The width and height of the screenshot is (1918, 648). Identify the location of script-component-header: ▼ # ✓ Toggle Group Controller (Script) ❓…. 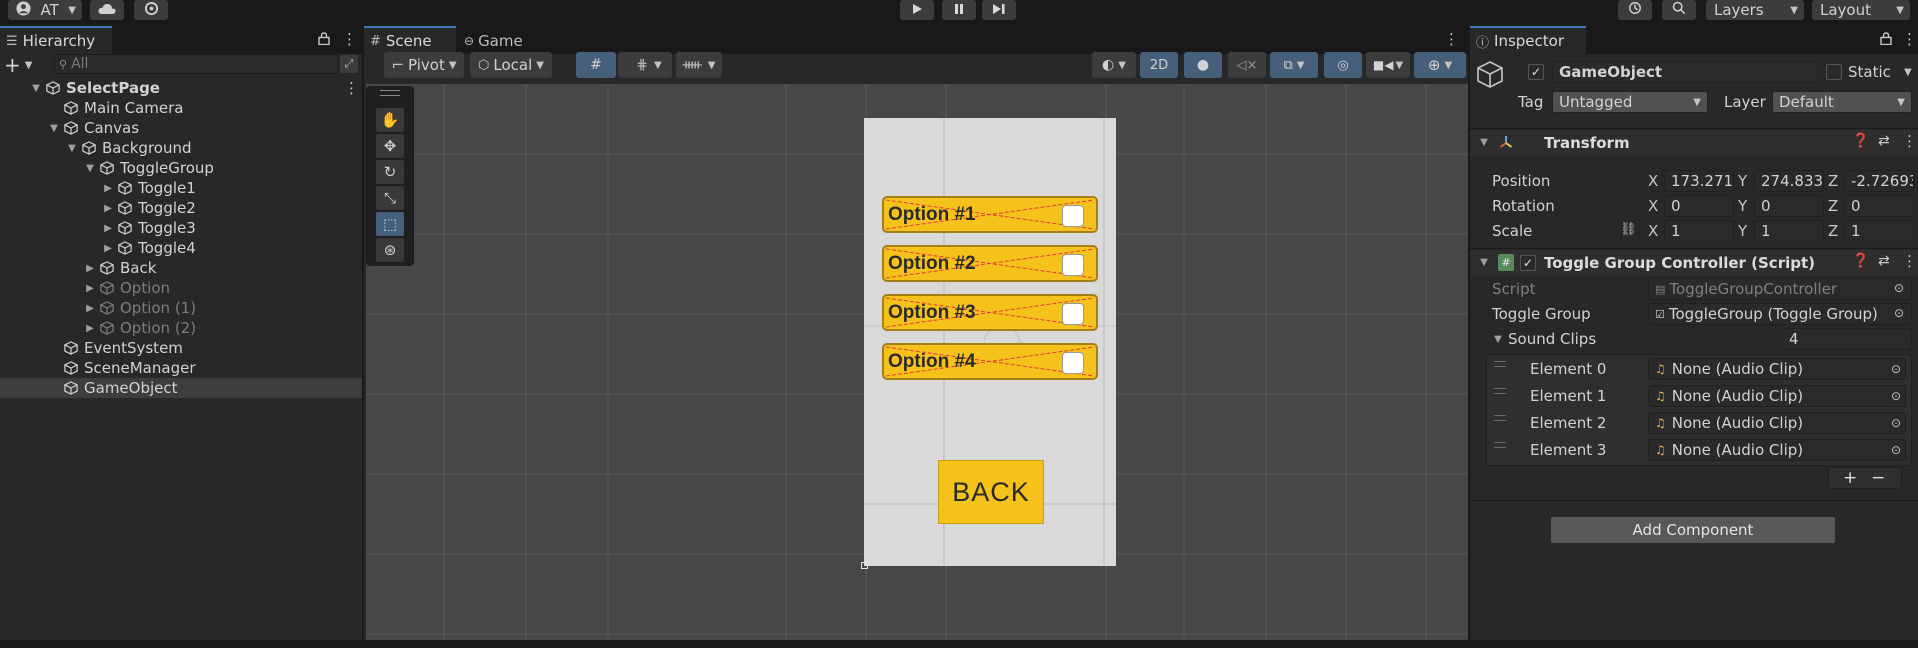
(1694, 263).